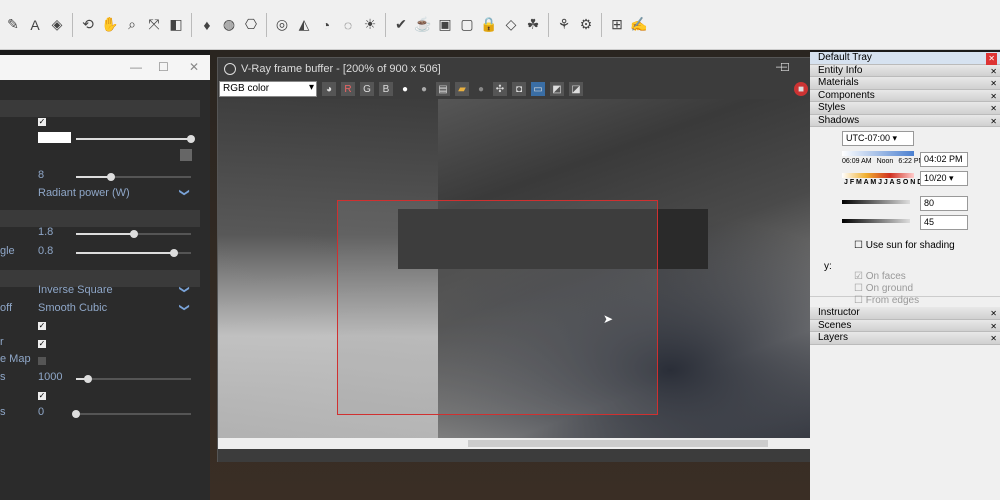 The height and width of the screenshot is (500, 1000). What do you see at coordinates (405, 89) in the screenshot?
I see `white-alpha-icon: ●` at bounding box center [405, 89].